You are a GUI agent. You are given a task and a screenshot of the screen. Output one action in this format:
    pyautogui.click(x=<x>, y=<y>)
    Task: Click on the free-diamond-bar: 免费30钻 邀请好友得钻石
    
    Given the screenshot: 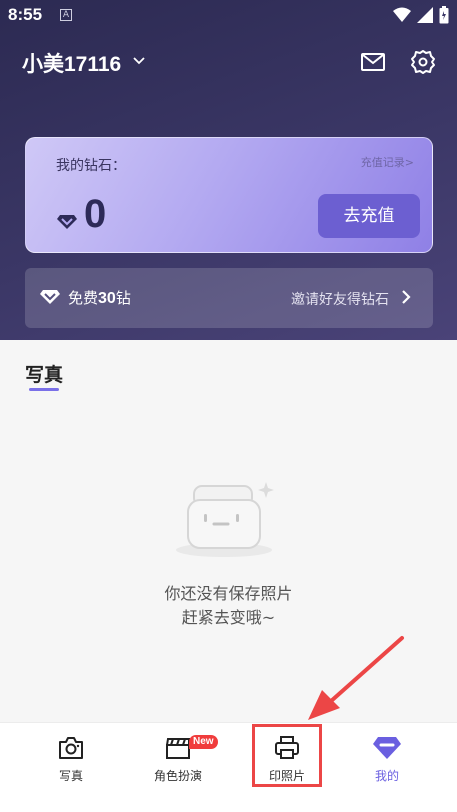 What is the action you would take?
    pyautogui.click(x=229, y=298)
    